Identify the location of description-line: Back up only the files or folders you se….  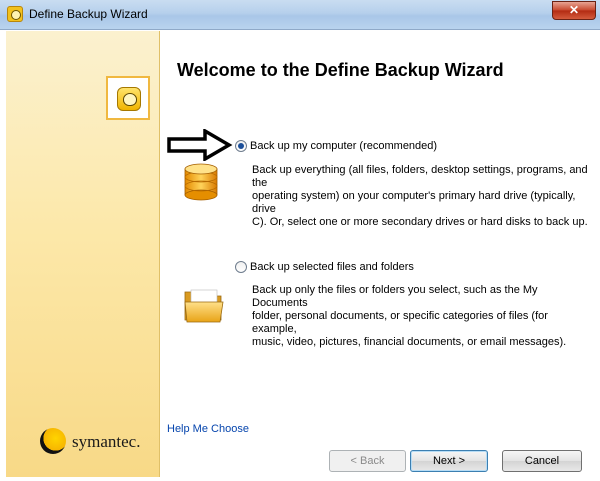
(395, 296).